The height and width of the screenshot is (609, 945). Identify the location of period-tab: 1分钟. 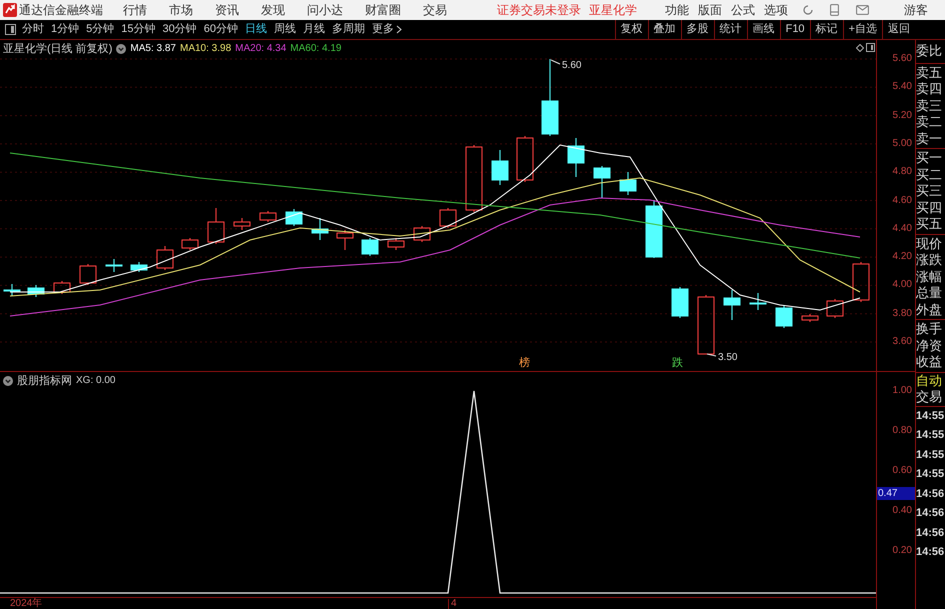
(65, 29).